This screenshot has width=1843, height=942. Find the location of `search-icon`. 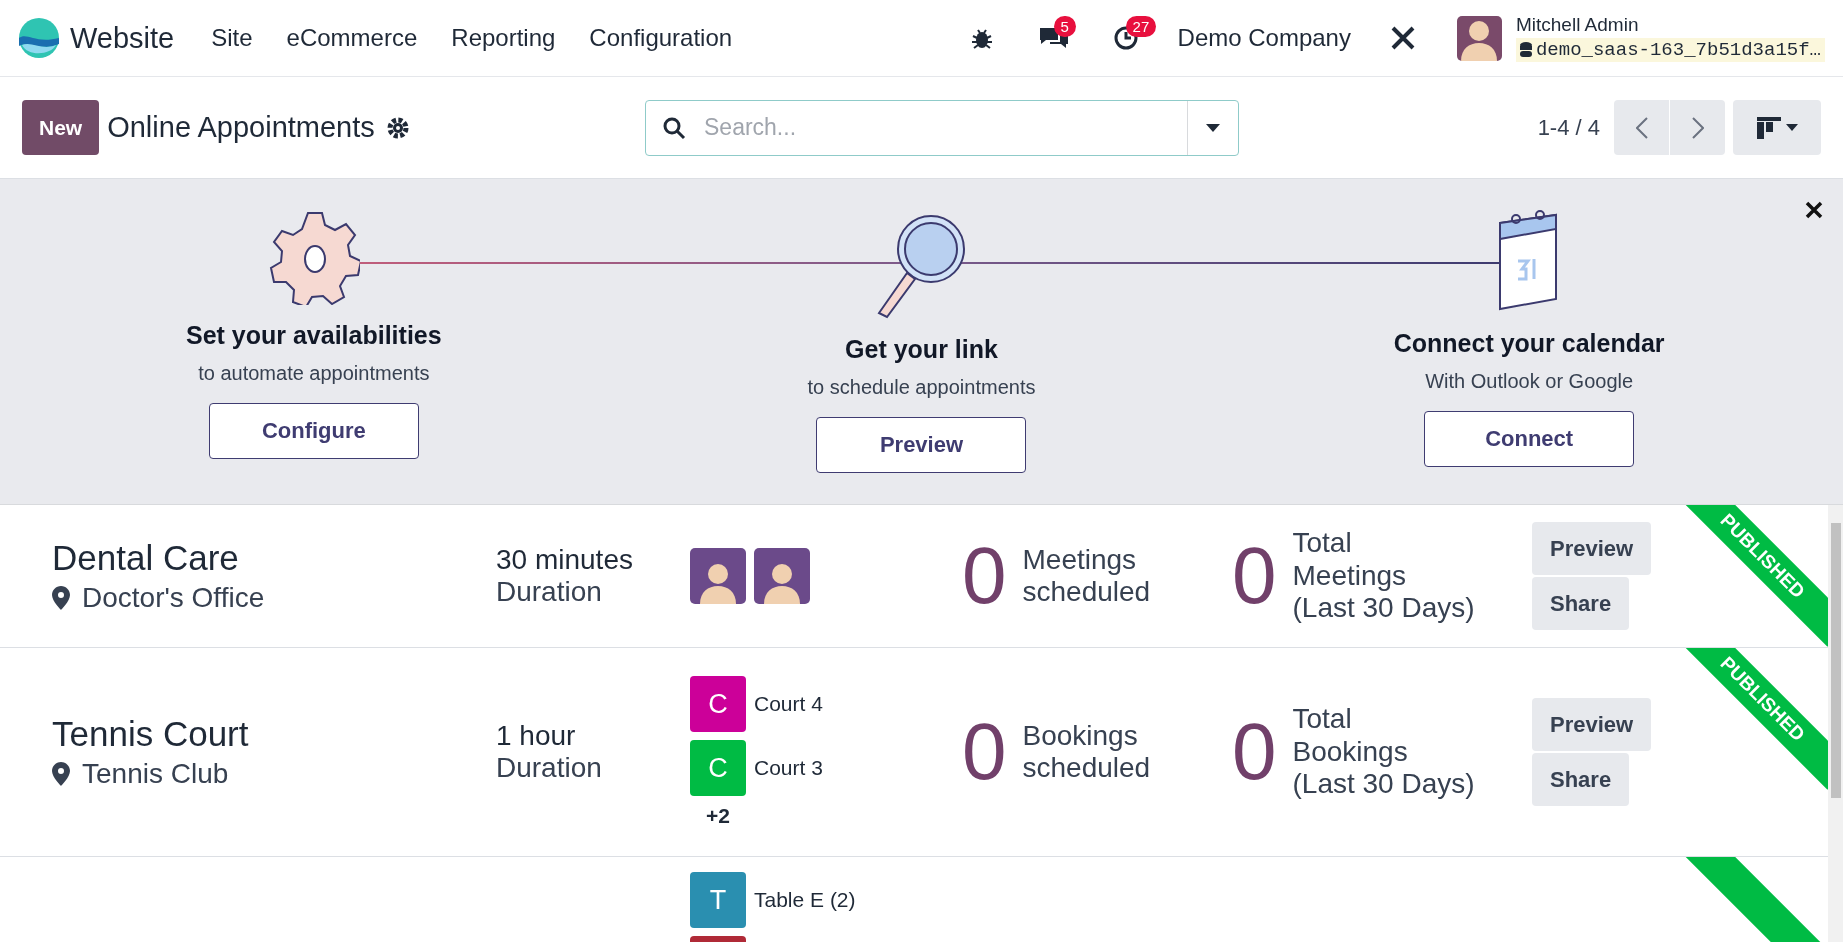

search-icon is located at coordinates (674, 127).